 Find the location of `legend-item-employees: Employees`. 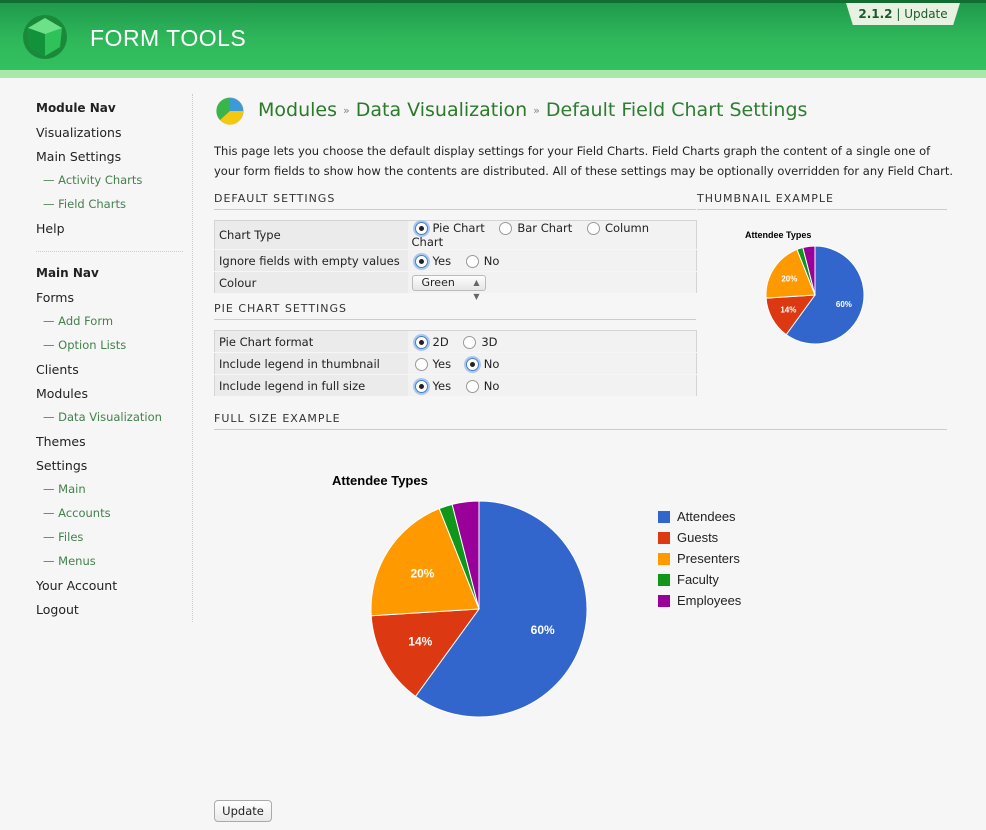

legend-item-employees: Employees is located at coordinates (699, 600).